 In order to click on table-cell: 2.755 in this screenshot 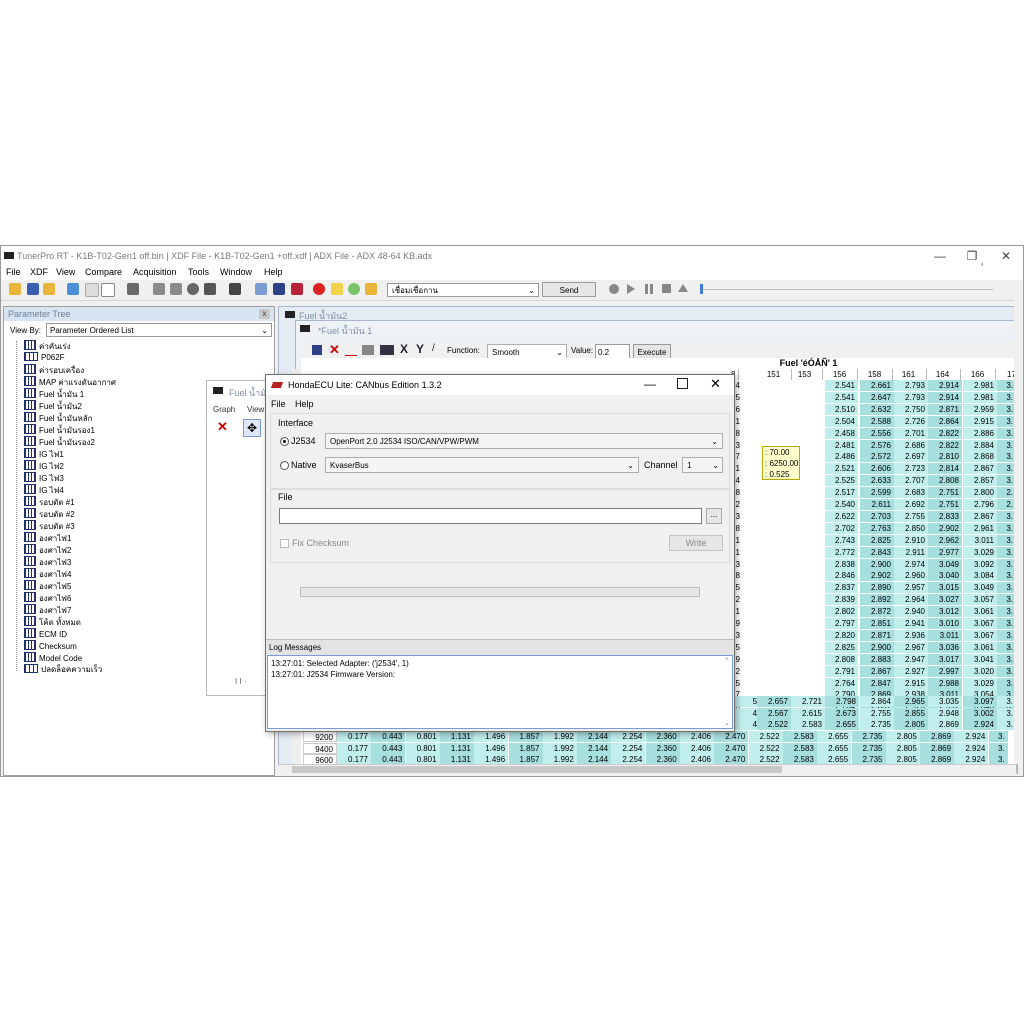, I will do `click(877, 713)`.